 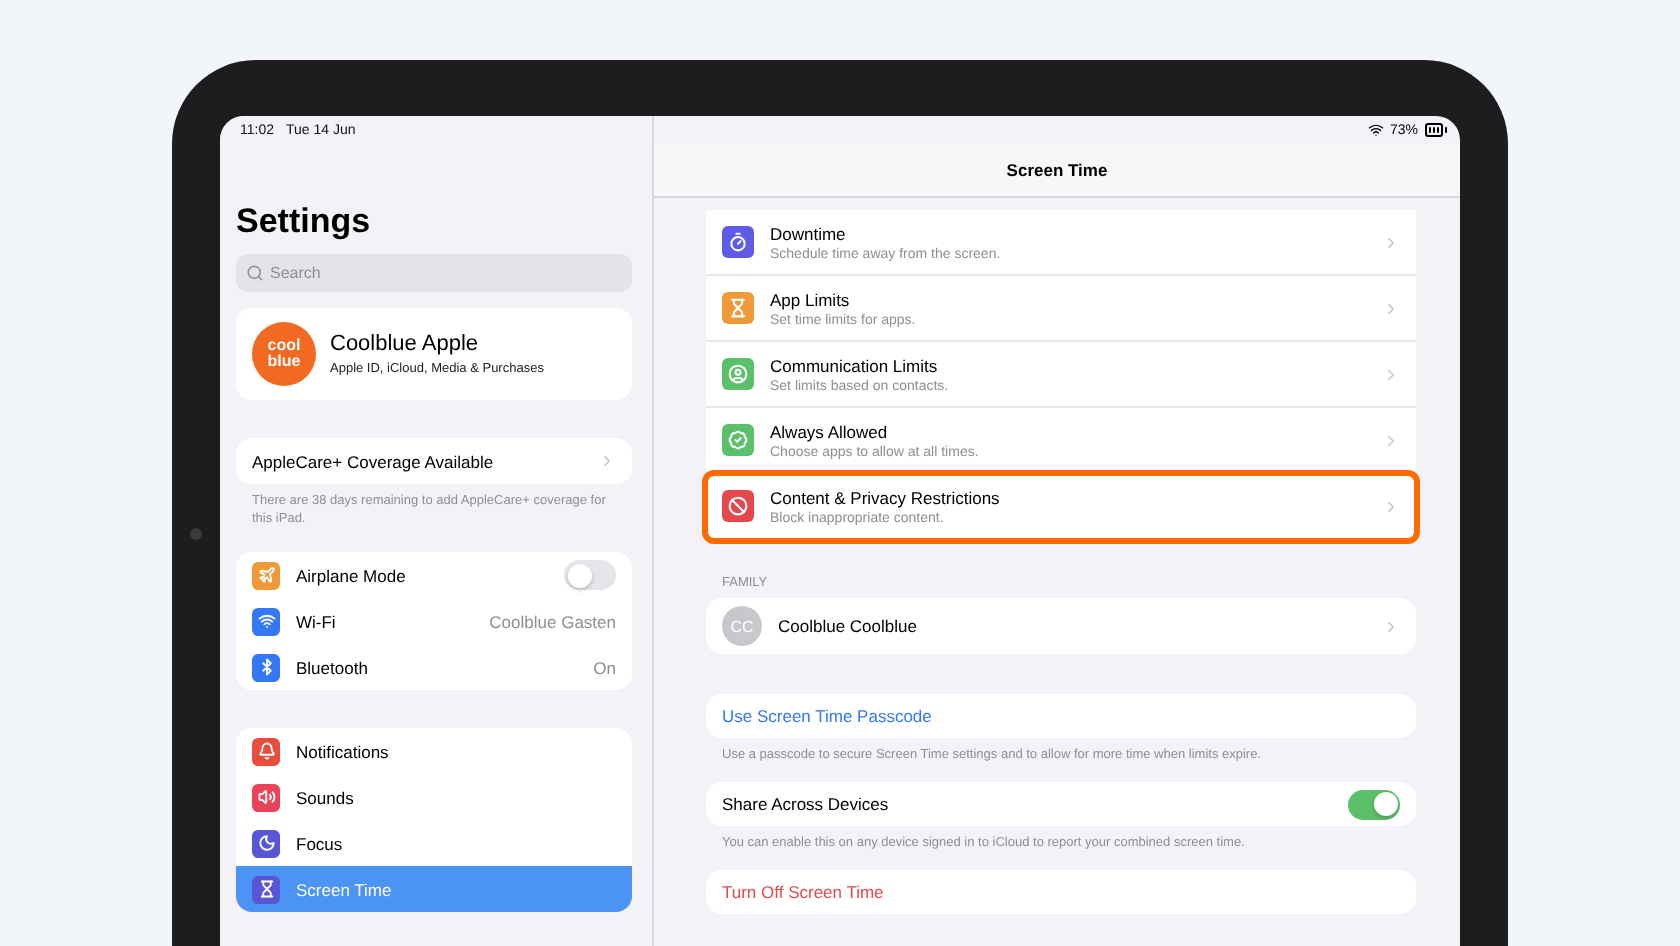 What do you see at coordinates (1061, 804) in the screenshot?
I see `share-row: Share Across Devices` at bounding box center [1061, 804].